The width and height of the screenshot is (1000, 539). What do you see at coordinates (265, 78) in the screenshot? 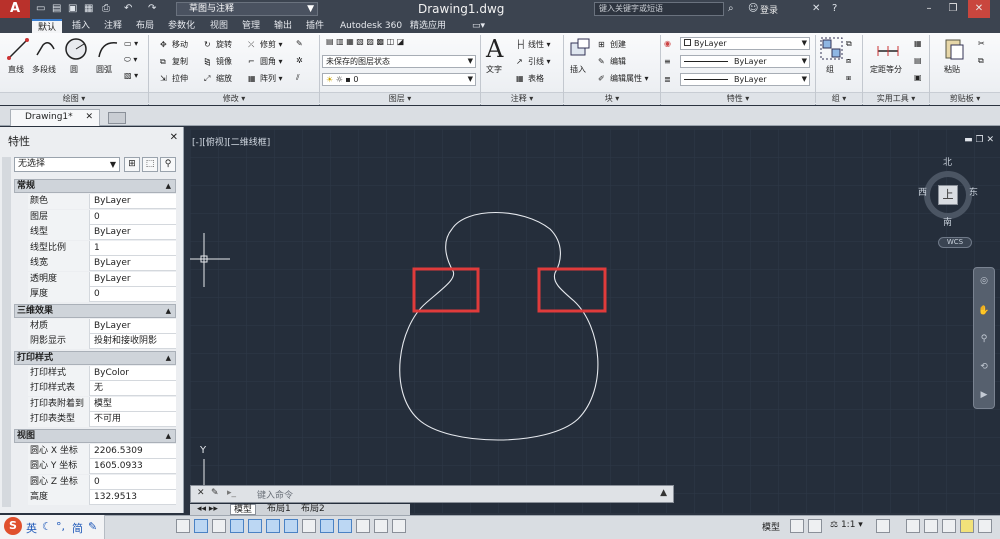
I see `array-button: ▦ 阵列 ▾` at bounding box center [265, 78].